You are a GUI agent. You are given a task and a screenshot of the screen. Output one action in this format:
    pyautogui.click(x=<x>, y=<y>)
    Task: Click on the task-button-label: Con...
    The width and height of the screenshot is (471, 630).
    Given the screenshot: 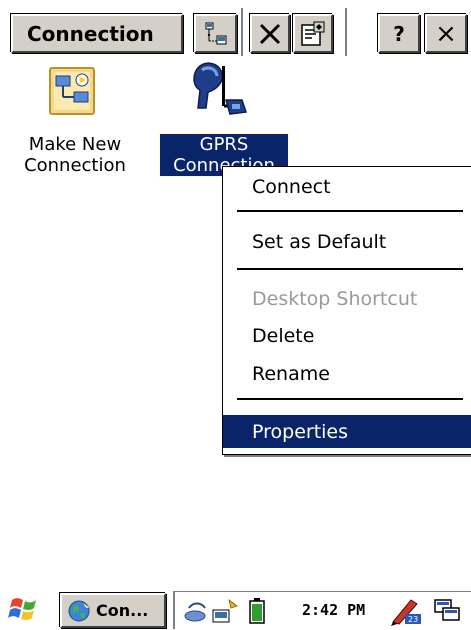 What is the action you would take?
    pyautogui.click(x=122, y=610)
    